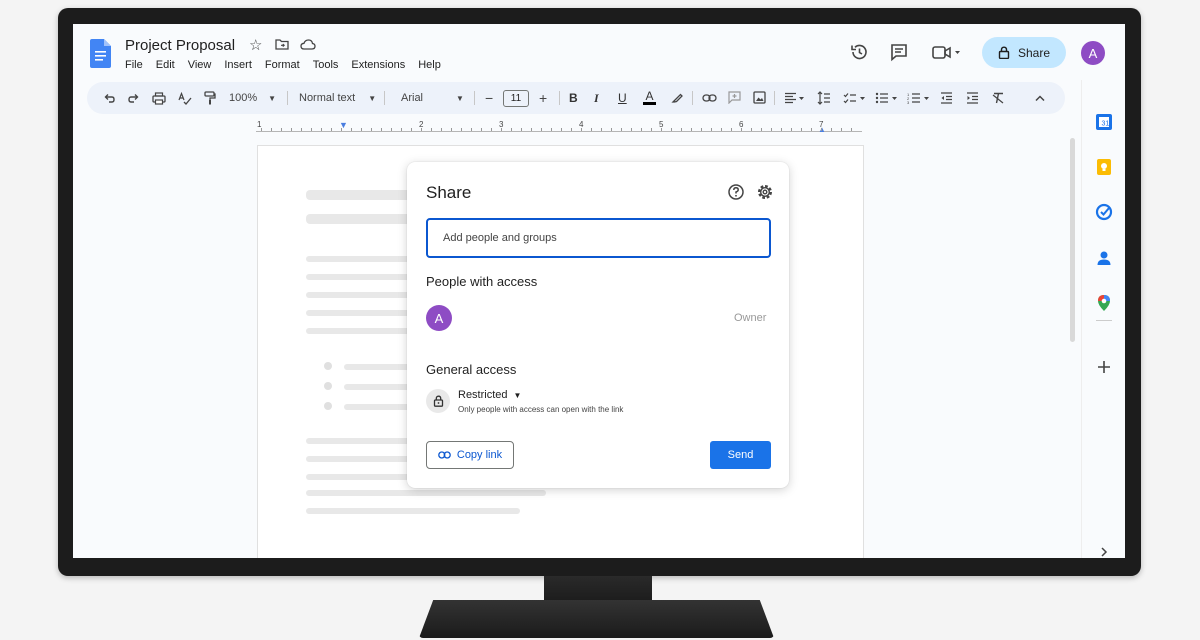 This screenshot has height=640, width=1200. What do you see at coordinates (560, 127) in the screenshot?
I see `horizontal-ruler: 1 ▼ 2 3 4 5 6 7 ▲` at bounding box center [560, 127].